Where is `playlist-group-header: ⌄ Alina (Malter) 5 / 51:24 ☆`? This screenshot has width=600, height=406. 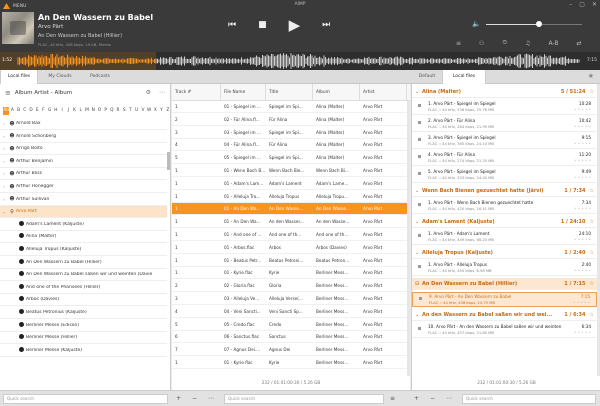
playlist-group-header: ⌄ Alina (Malter) 5 / 51:24 ☆ is located at coordinates (504, 92).